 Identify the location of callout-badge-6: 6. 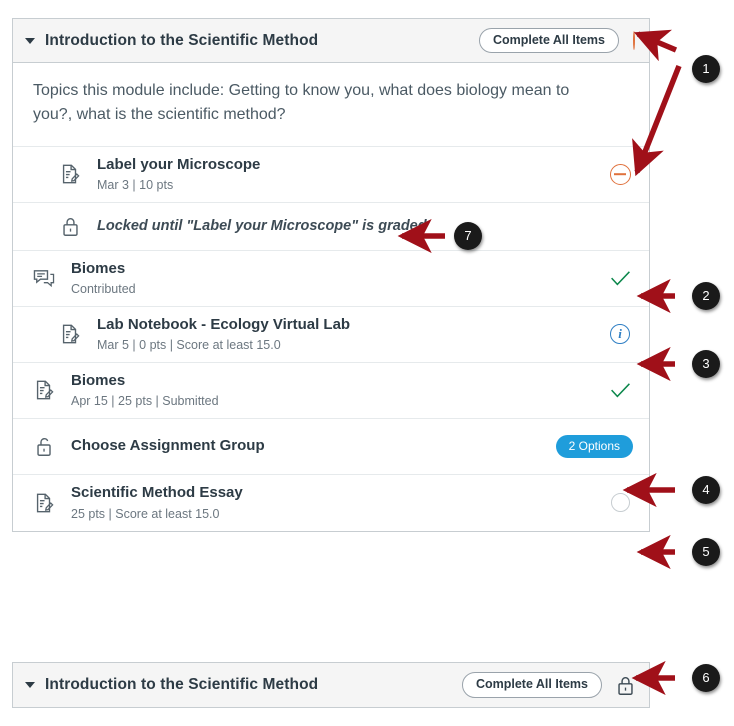
(706, 678).